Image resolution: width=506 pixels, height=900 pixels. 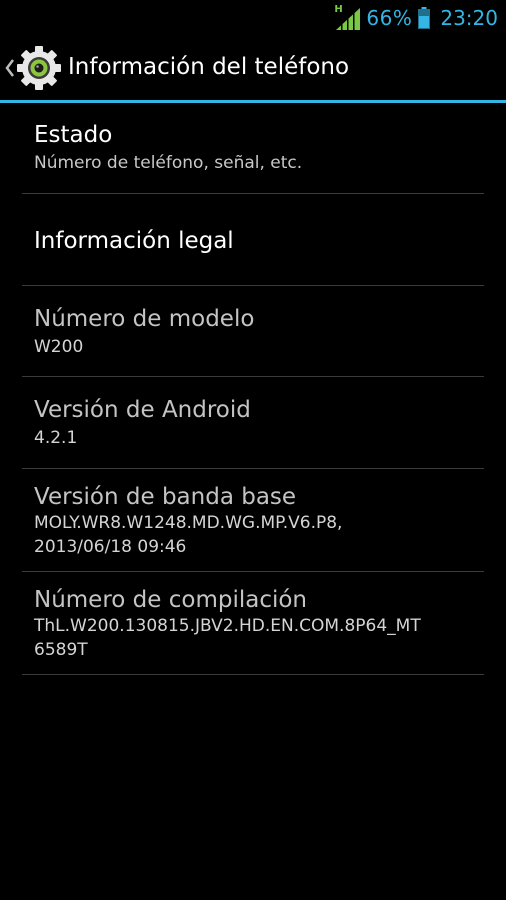 I want to click on settings-gear-icon, so click(x=39, y=68).